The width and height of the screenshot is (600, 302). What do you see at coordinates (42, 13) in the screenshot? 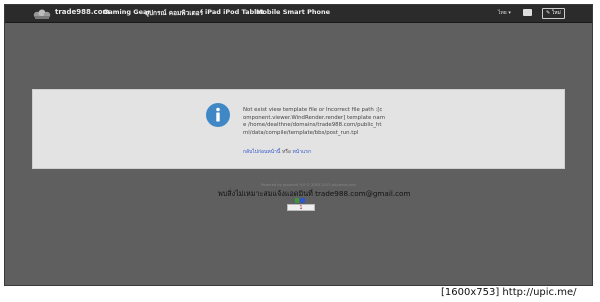
I see `logo-icon` at bounding box center [42, 13].